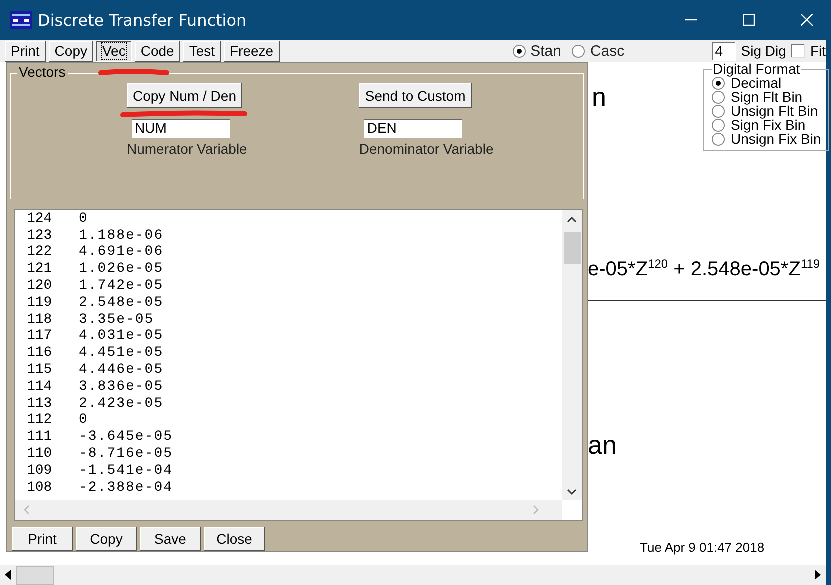 The height and width of the screenshot is (585, 831). What do you see at coordinates (599, 97) in the screenshot?
I see `formula-fragment: n` at bounding box center [599, 97].